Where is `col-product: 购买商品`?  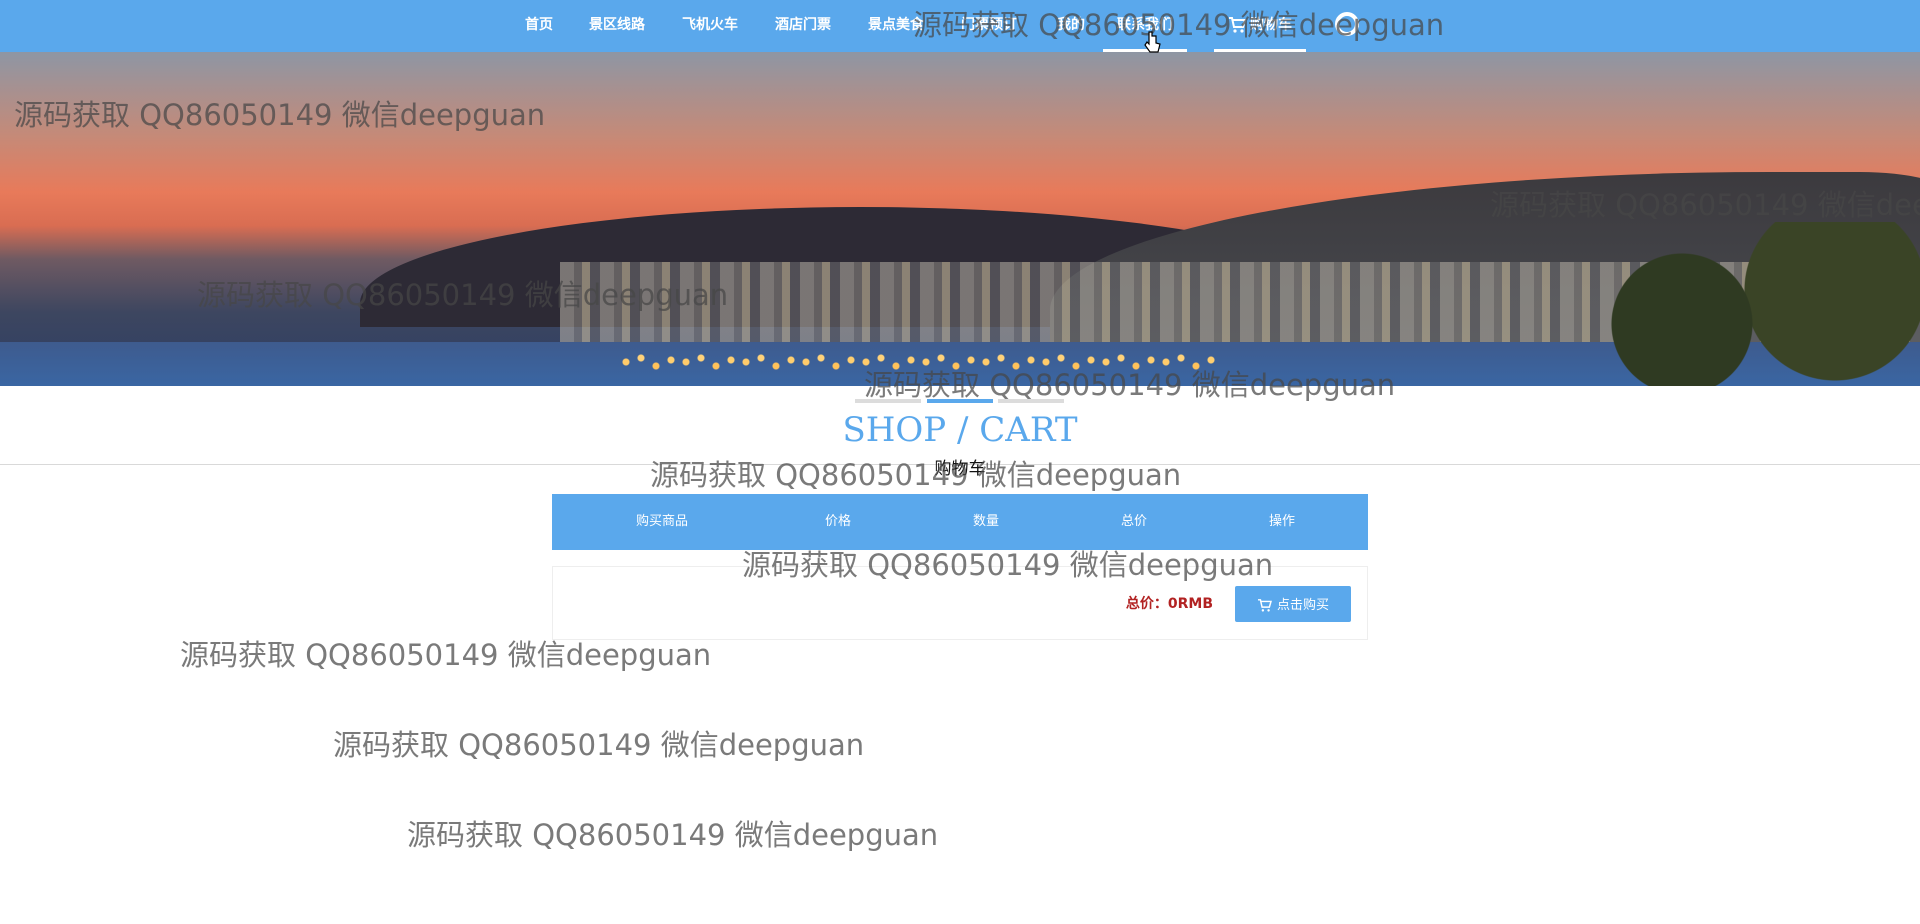 col-product: 购买商品 is located at coordinates (661, 521).